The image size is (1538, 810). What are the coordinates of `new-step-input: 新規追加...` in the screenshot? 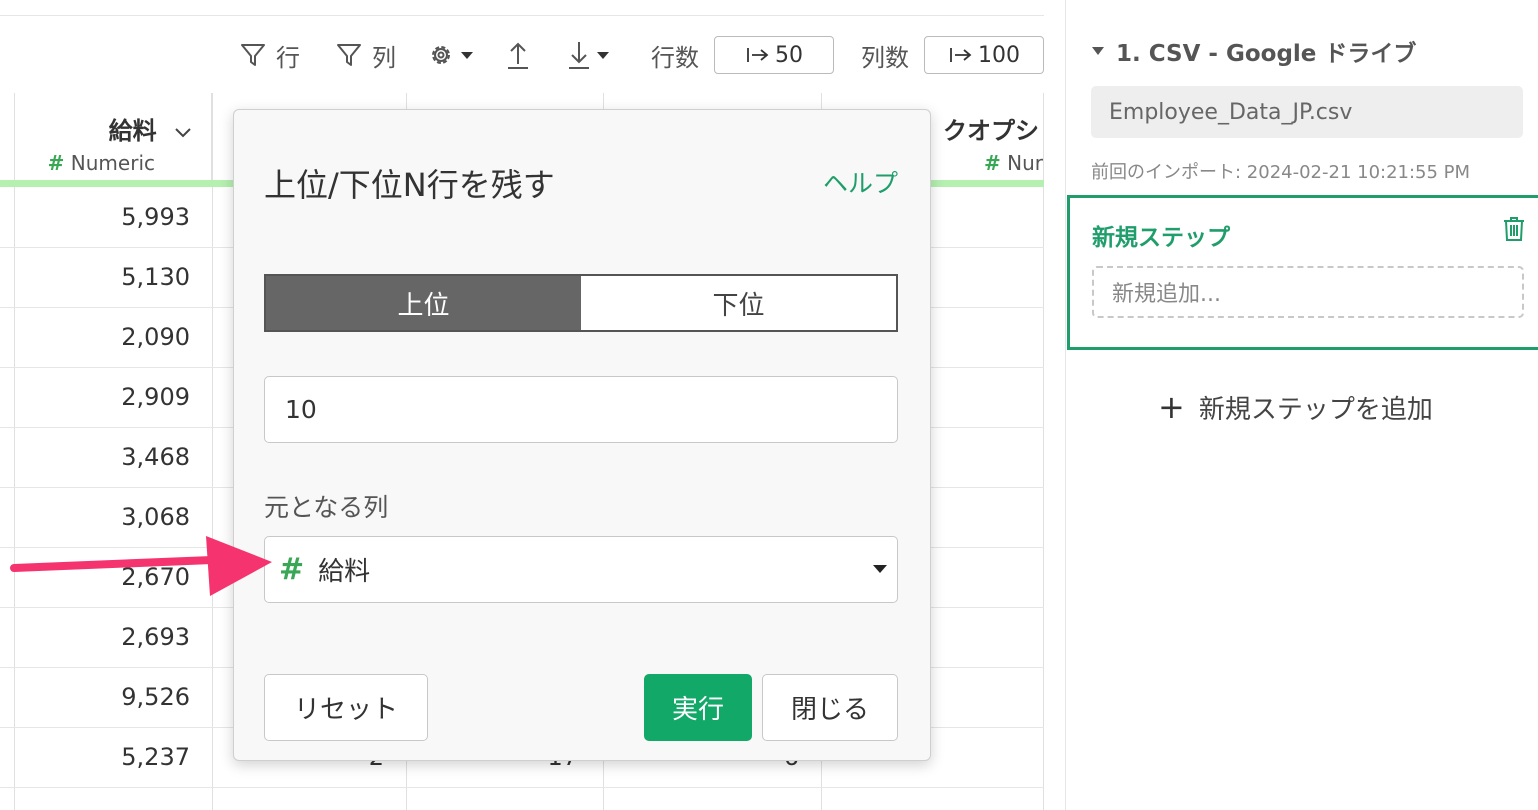 It's located at (1308, 292).